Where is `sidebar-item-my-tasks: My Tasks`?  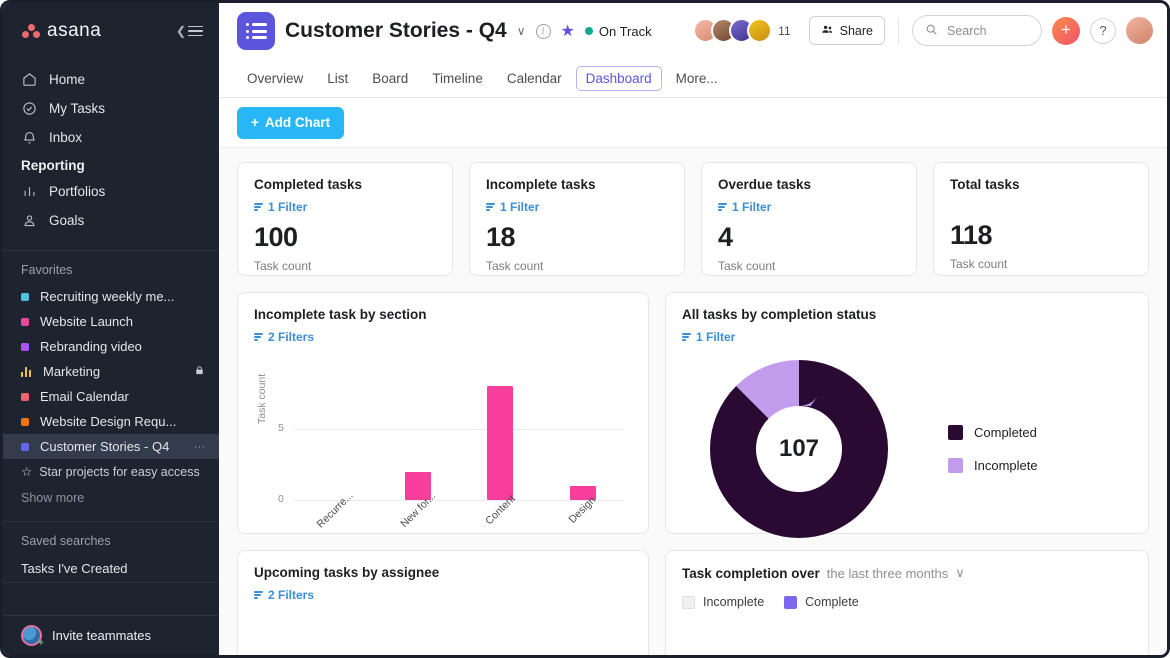 sidebar-item-my-tasks: My Tasks is located at coordinates (111, 108).